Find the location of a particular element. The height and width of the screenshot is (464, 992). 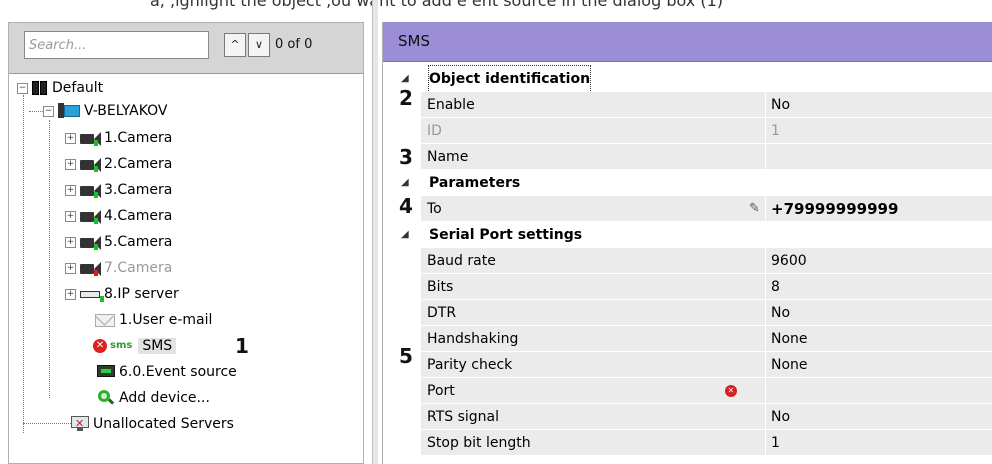

panel-title: SMS is located at coordinates (414, 41).